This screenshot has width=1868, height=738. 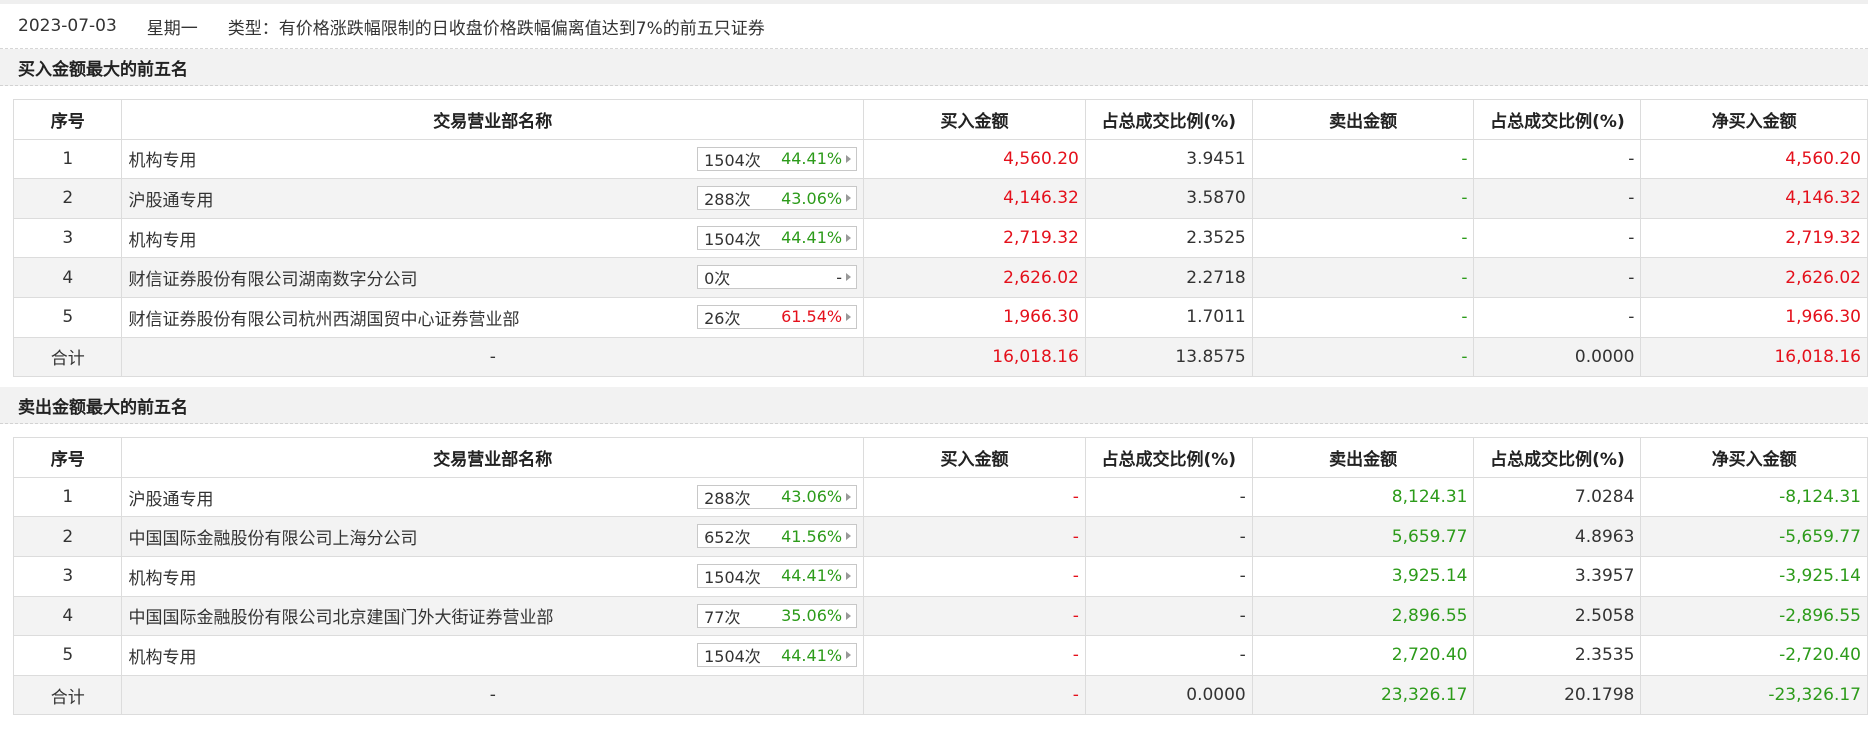 What do you see at coordinates (1363, 357) in the screenshot?
I see `total-sell-amount: -` at bounding box center [1363, 357].